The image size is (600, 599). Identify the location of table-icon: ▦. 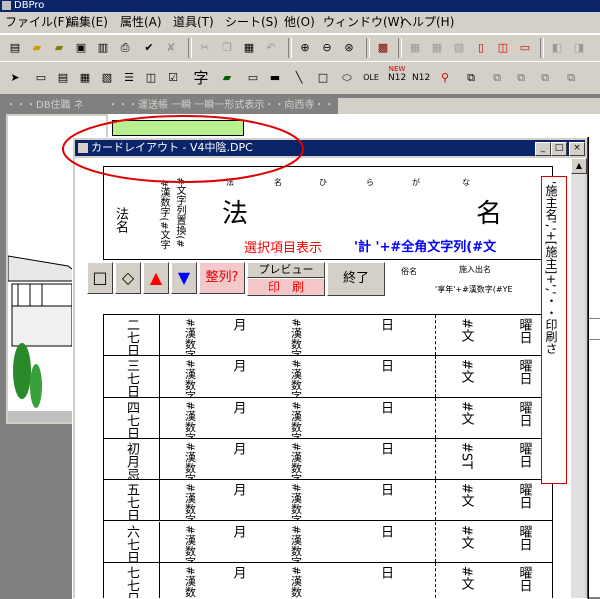
(85, 78).